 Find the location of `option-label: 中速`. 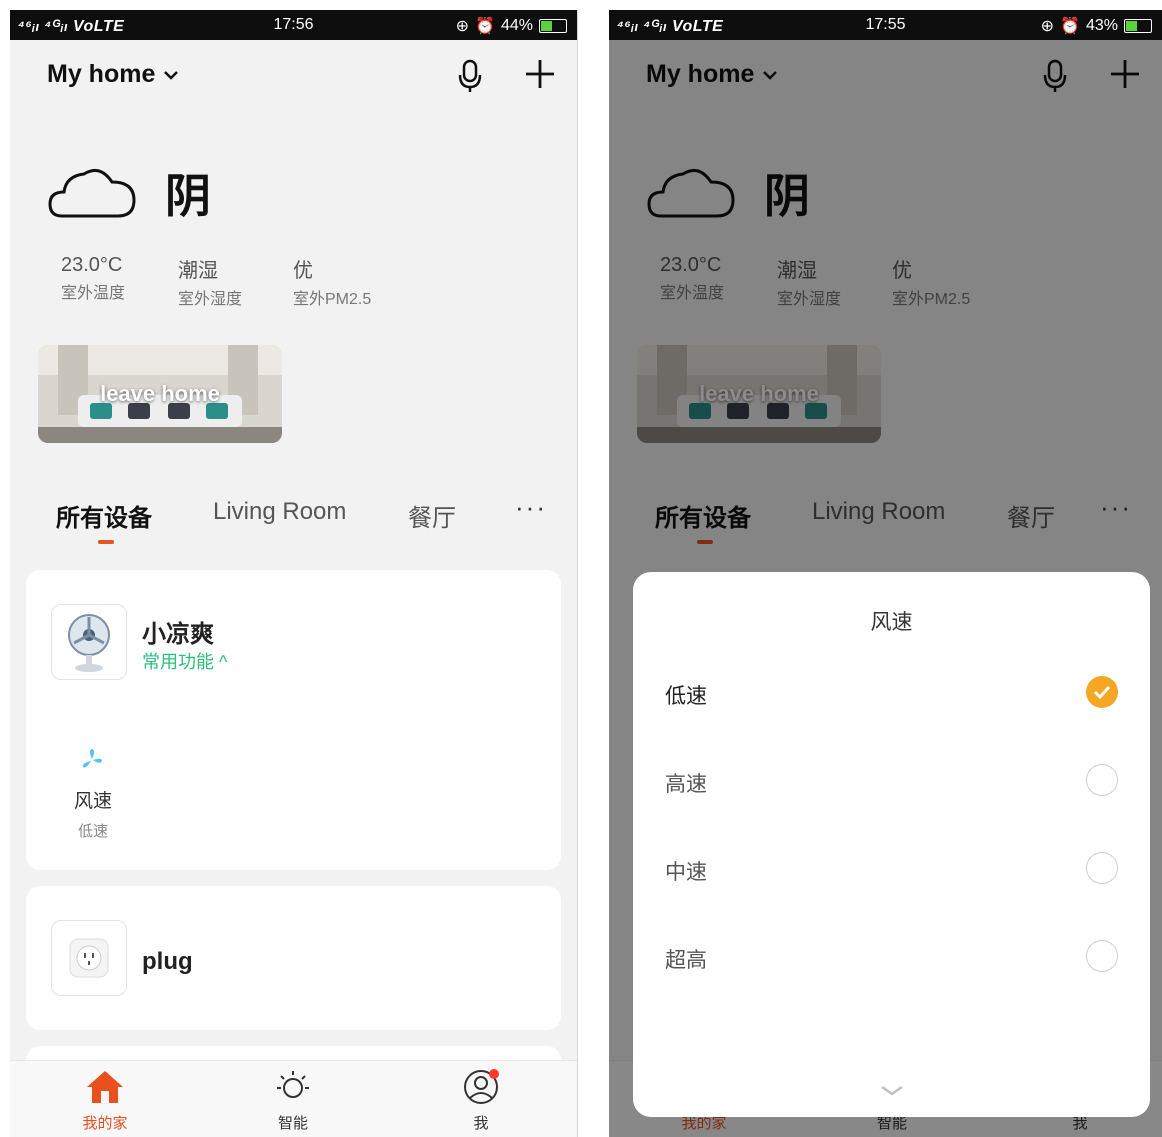

option-label: 中速 is located at coordinates (686, 872).